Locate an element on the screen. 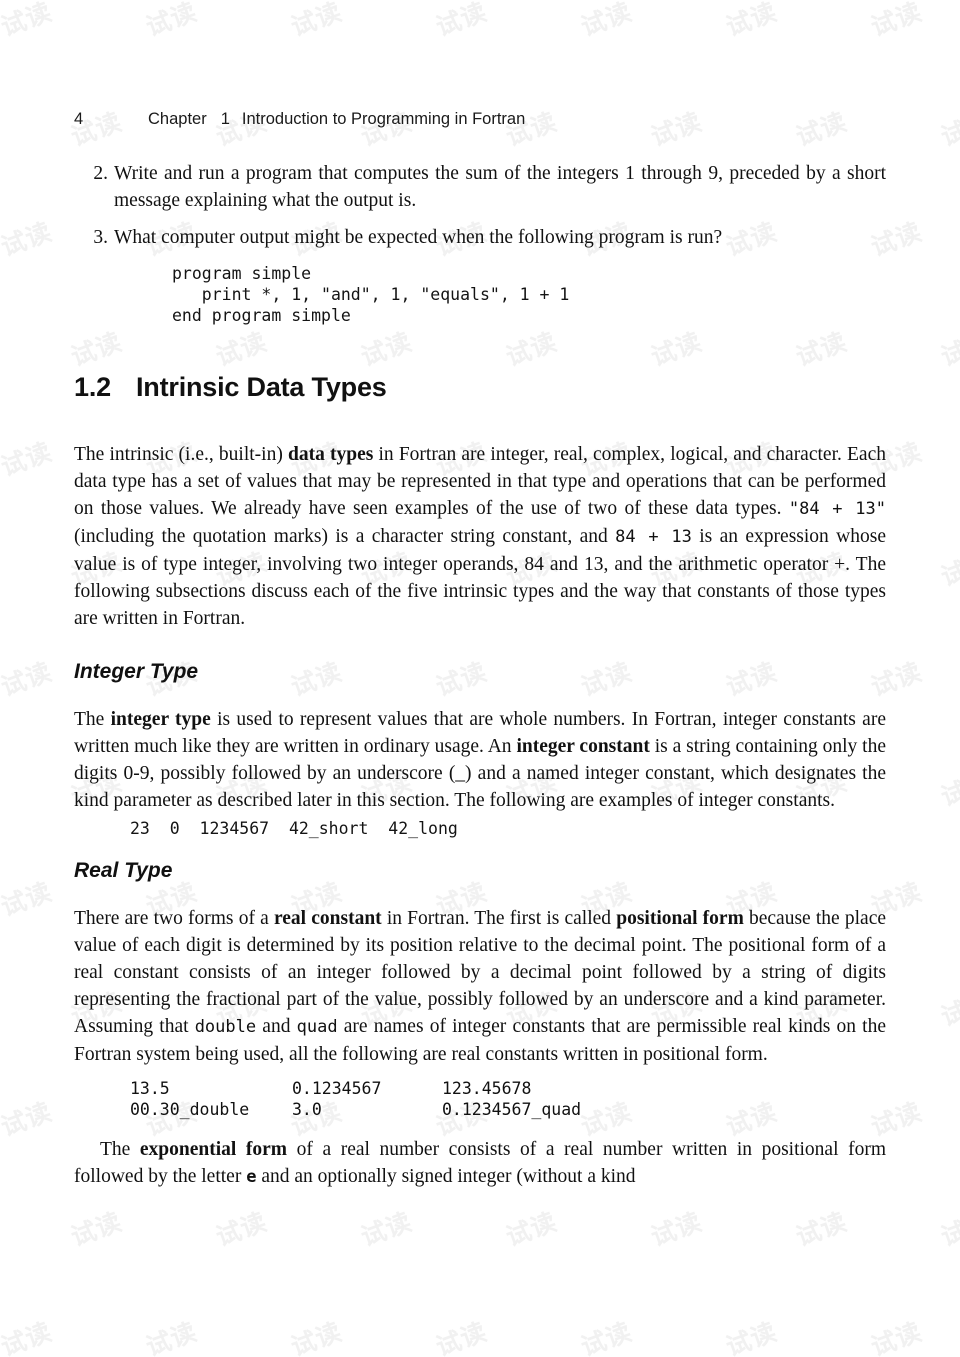 Image resolution: width=960 pixels, height=1357 pixels. inline-code-char-constant: "84 + 13" is located at coordinates (837, 509).